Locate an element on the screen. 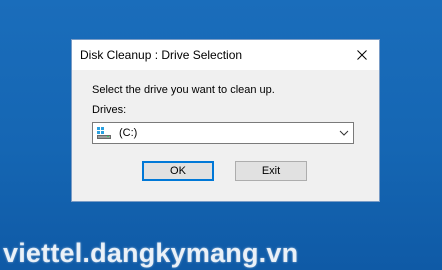 This screenshot has width=442, height=270. watermark-text: viettel.dangkymang.vn is located at coordinates (151, 253).